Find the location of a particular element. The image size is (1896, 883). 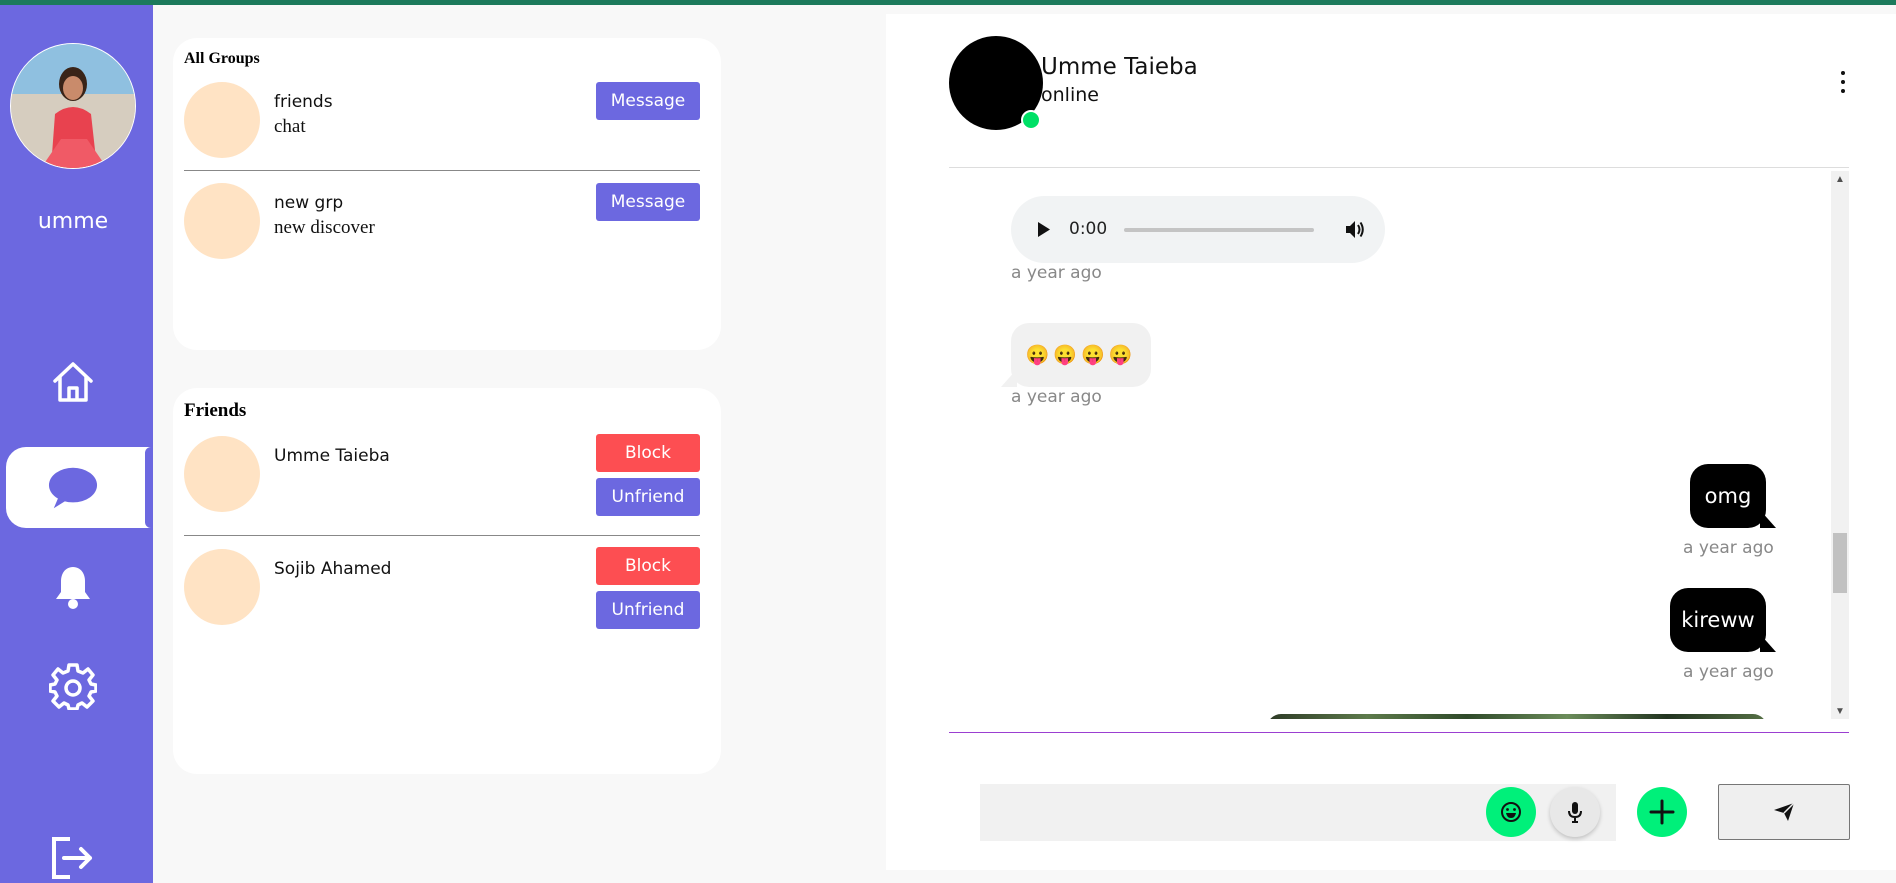

more-options-icon is located at coordinates (1843, 82).